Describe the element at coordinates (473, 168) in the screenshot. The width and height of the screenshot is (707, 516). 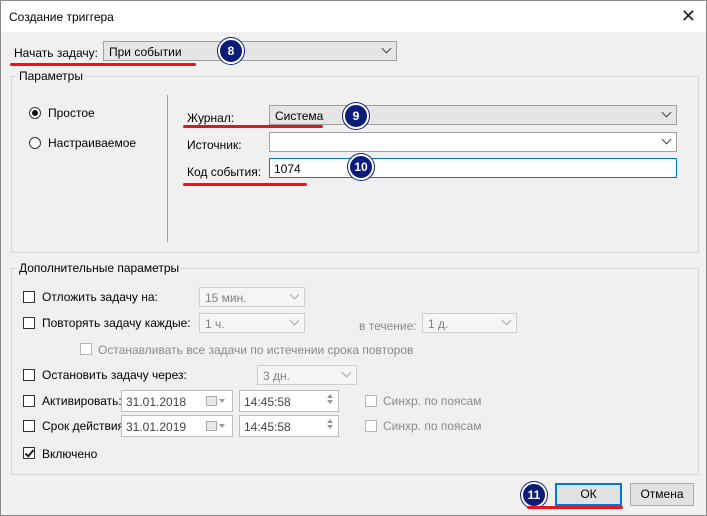
I see `event-id-input: 1074` at that location.